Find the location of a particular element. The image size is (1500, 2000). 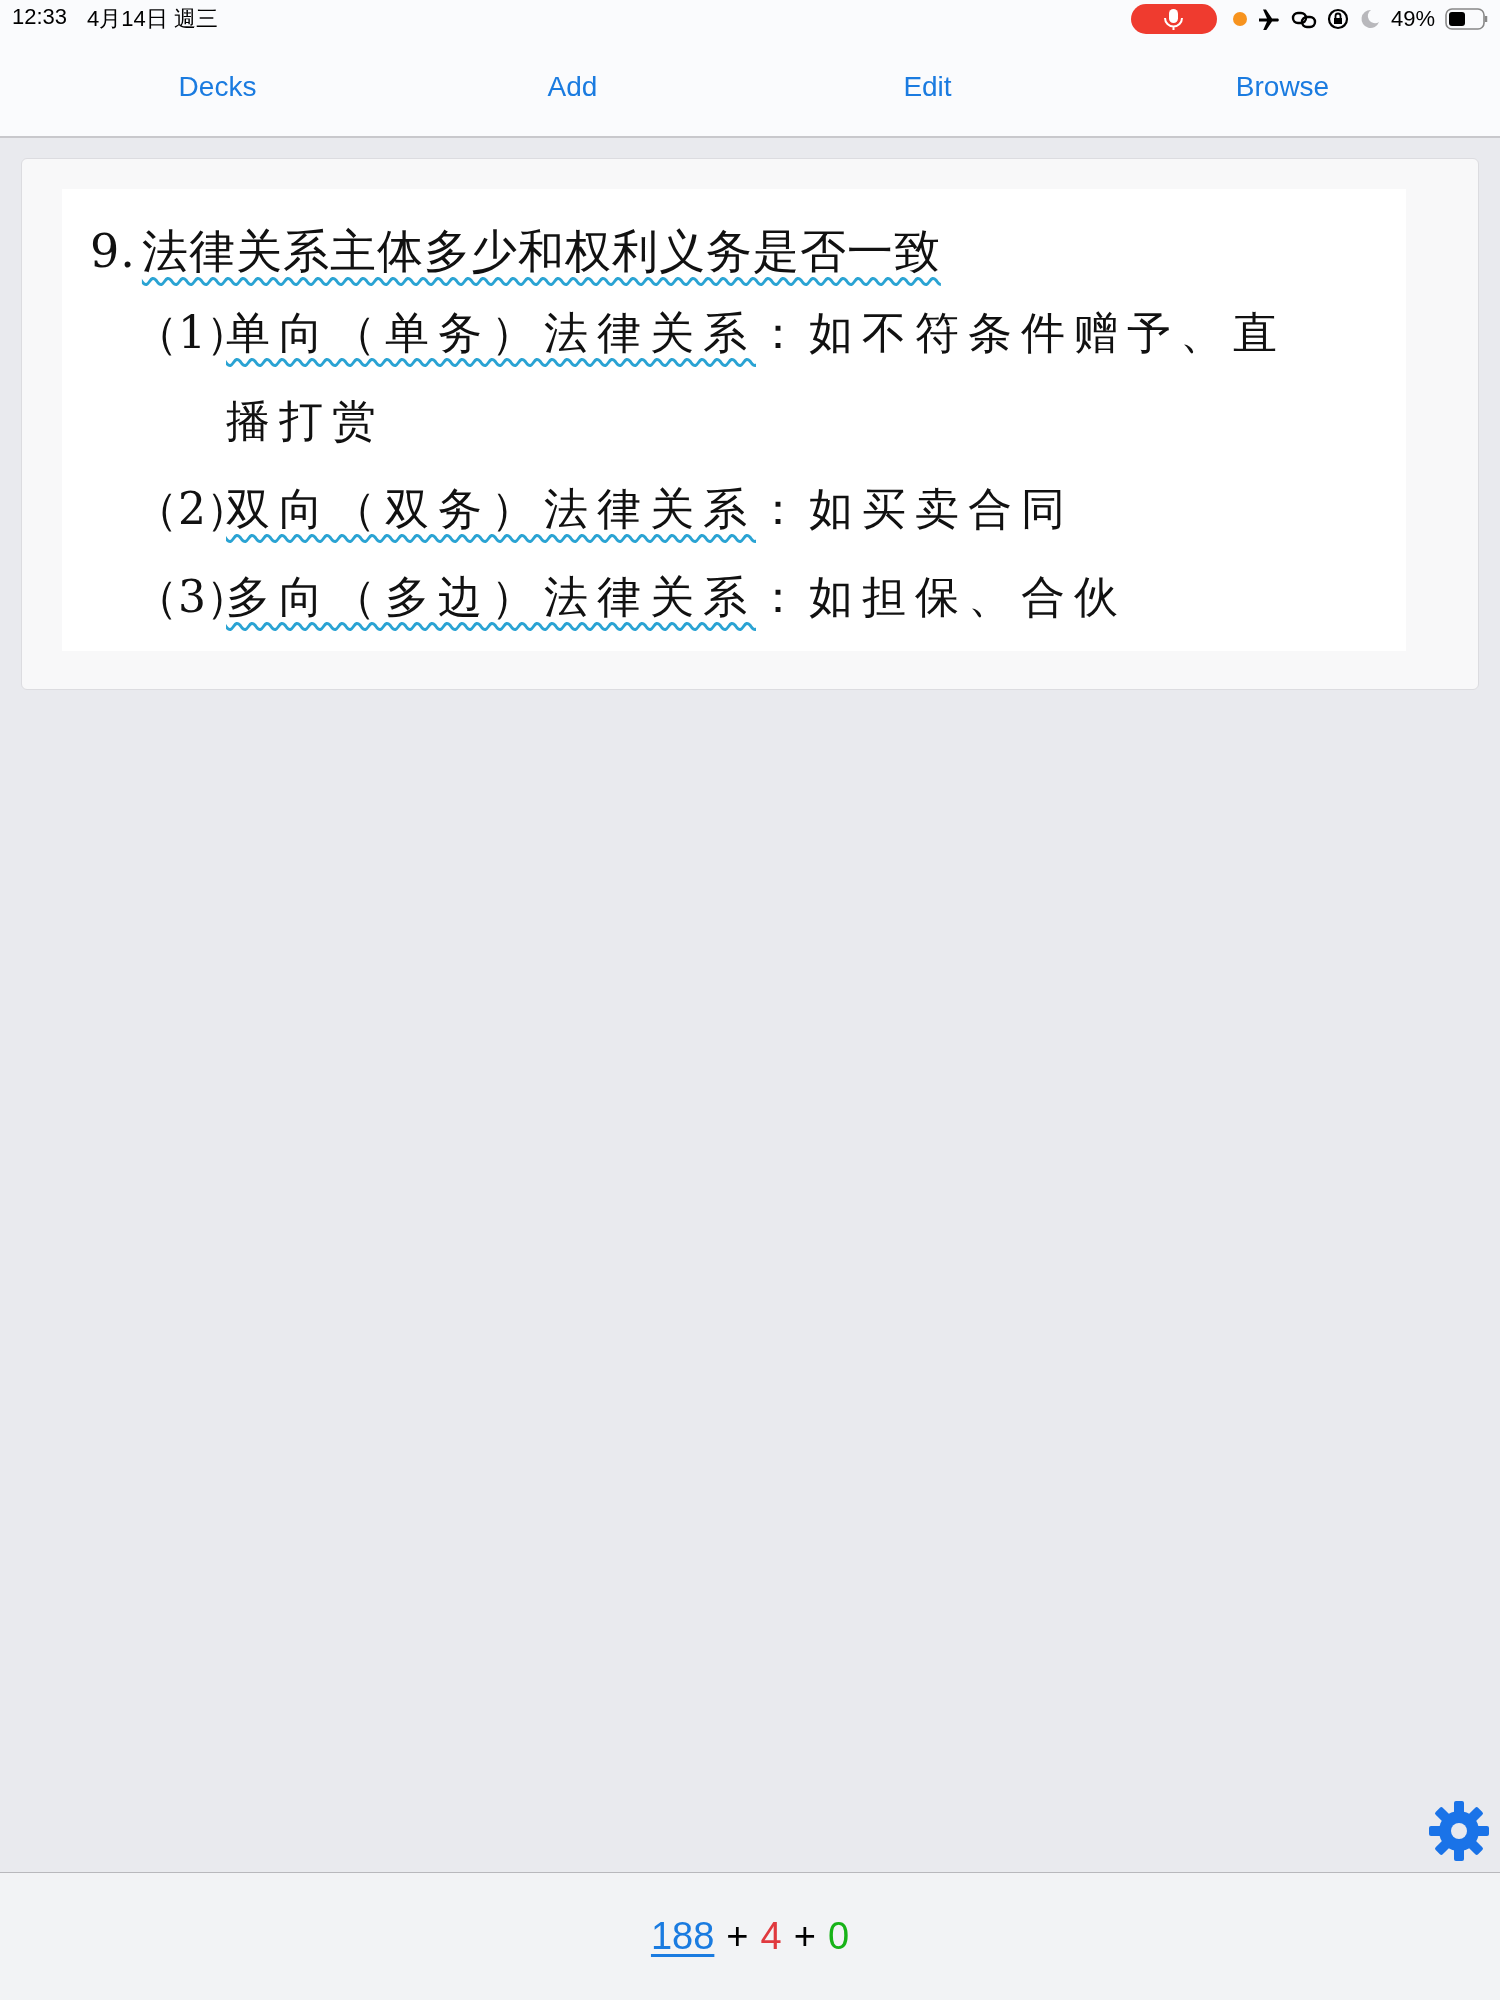

date-text: 4月14日 週三 is located at coordinates (152, 19).